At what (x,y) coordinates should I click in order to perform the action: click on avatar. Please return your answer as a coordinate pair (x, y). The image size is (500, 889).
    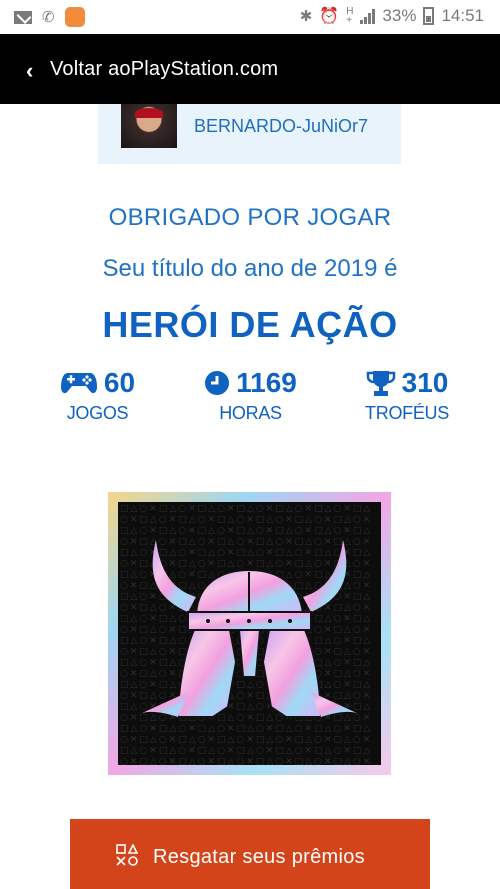
    Looking at the image, I should click on (149, 126).